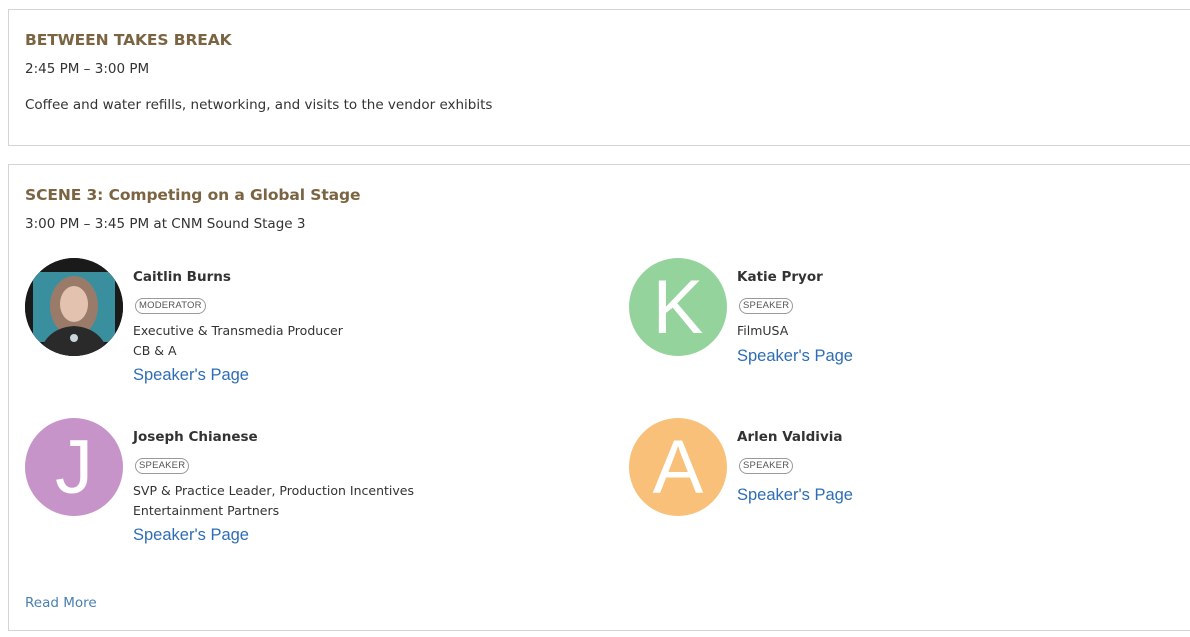 Image resolution: width=1190 pixels, height=637 pixels. I want to click on session-title: BETWEEN TAKES BREAK, so click(128, 40).